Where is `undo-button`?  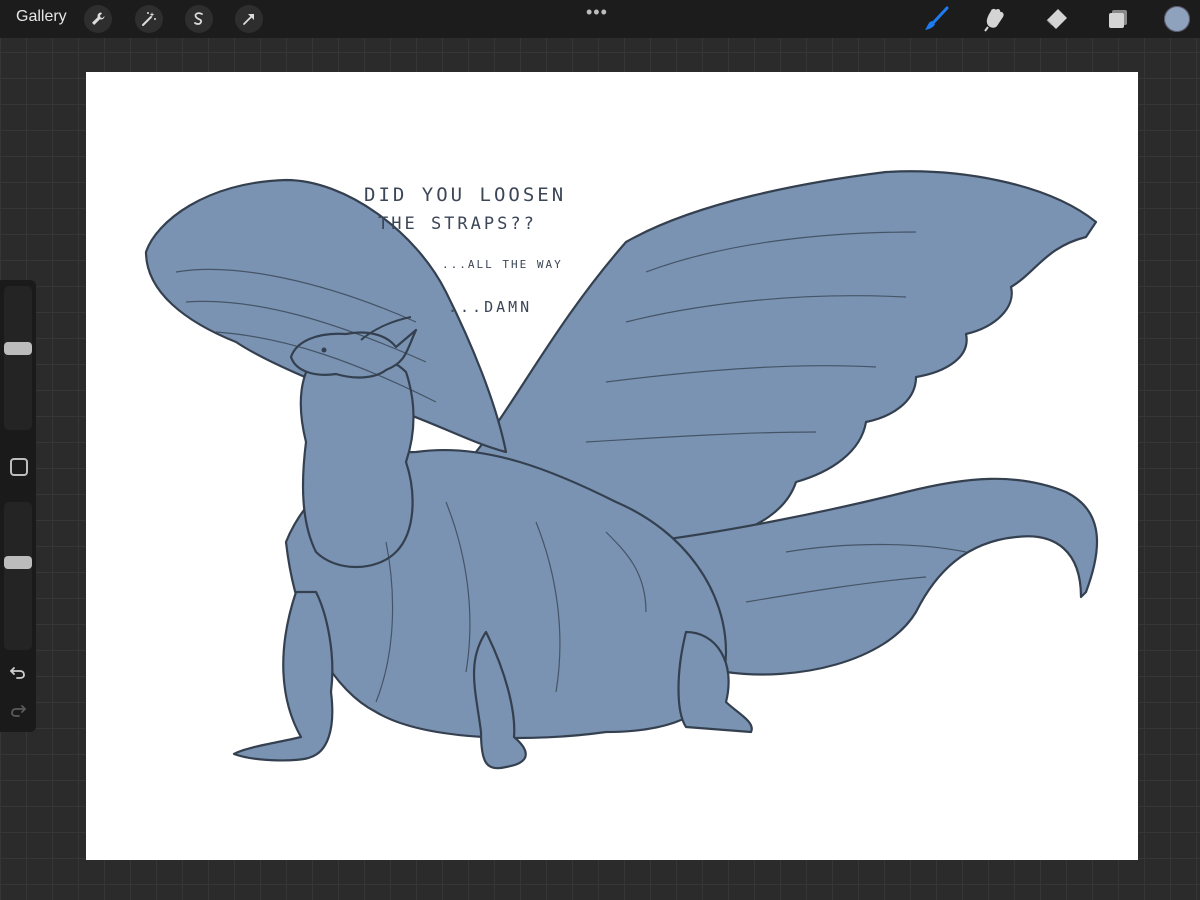
undo-button is located at coordinates (18, 672).